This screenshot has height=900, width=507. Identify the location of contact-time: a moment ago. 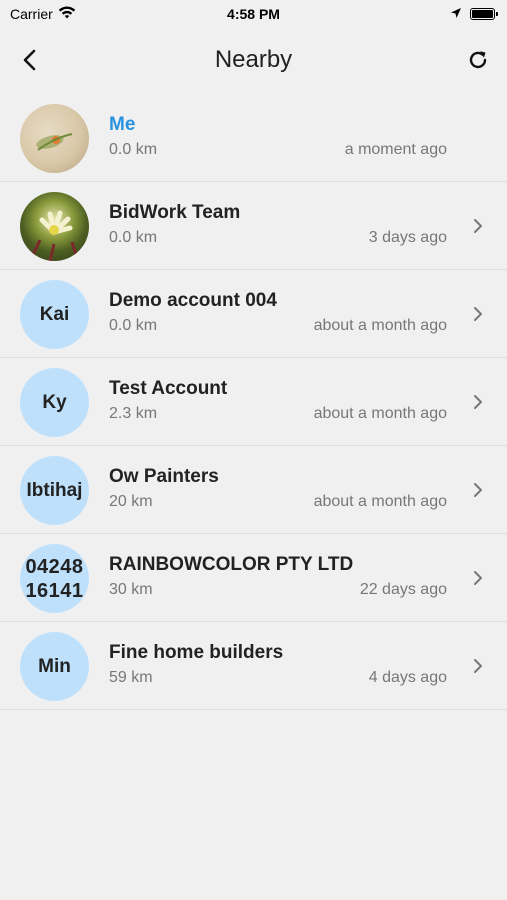
(395, 149).